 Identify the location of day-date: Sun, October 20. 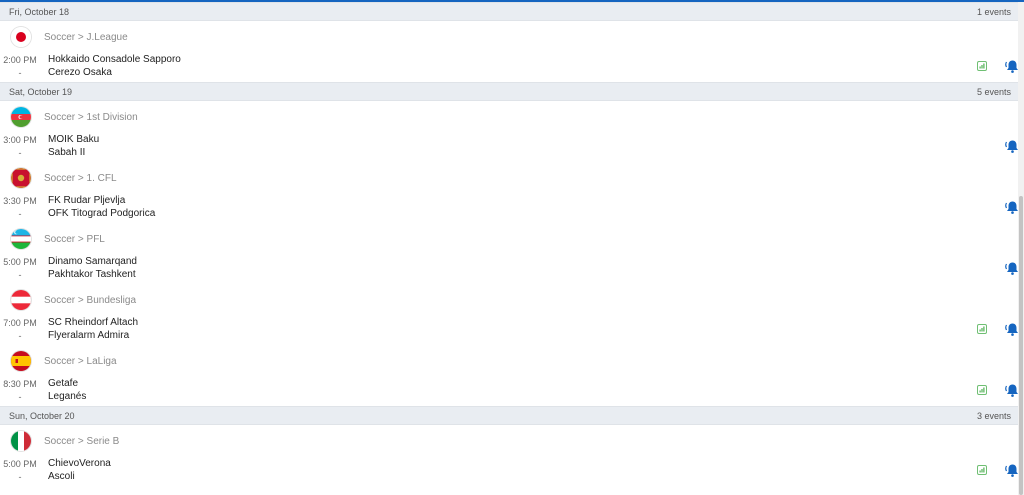
(42, 415).